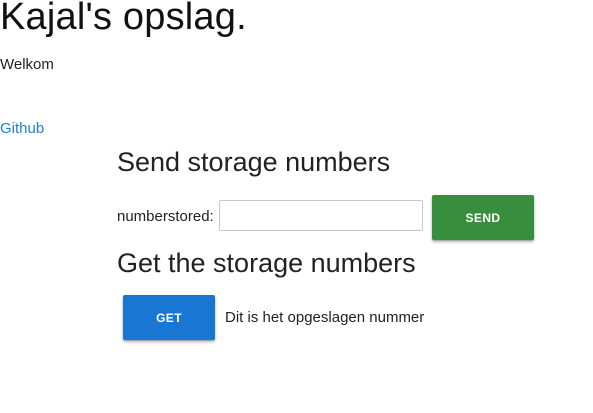 This screenshot has width=593, height=413. I want to click on get-section-heading: Get the storage numbers, so click(266, 263).